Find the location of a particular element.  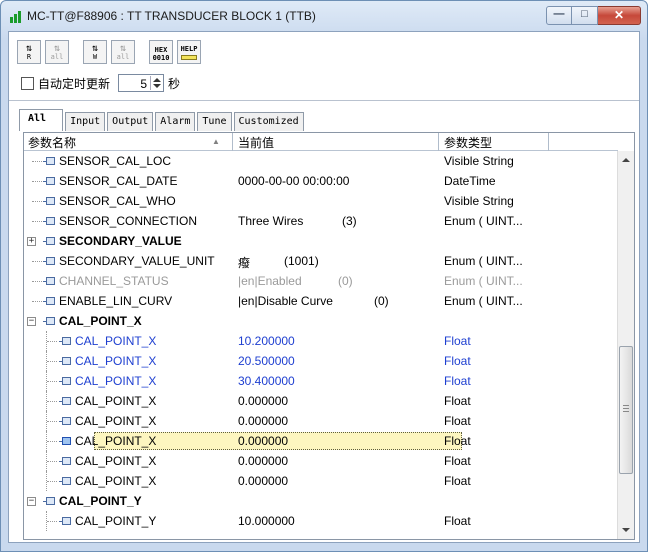

tab-alarm: Alarm is located at coordinates (175, 121).